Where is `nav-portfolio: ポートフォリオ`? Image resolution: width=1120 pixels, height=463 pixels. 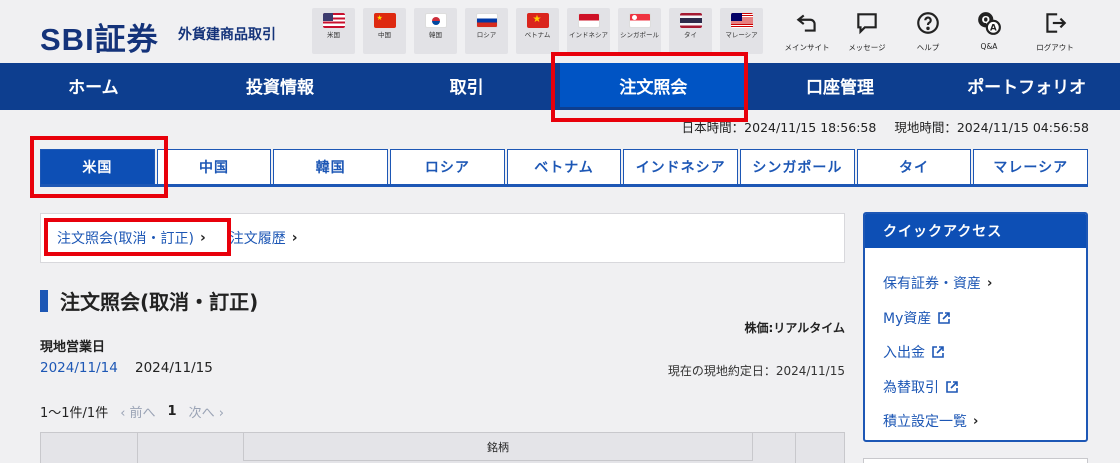
nav-portfolio: ポートフォリオ is located at coordinates (1026, 85).